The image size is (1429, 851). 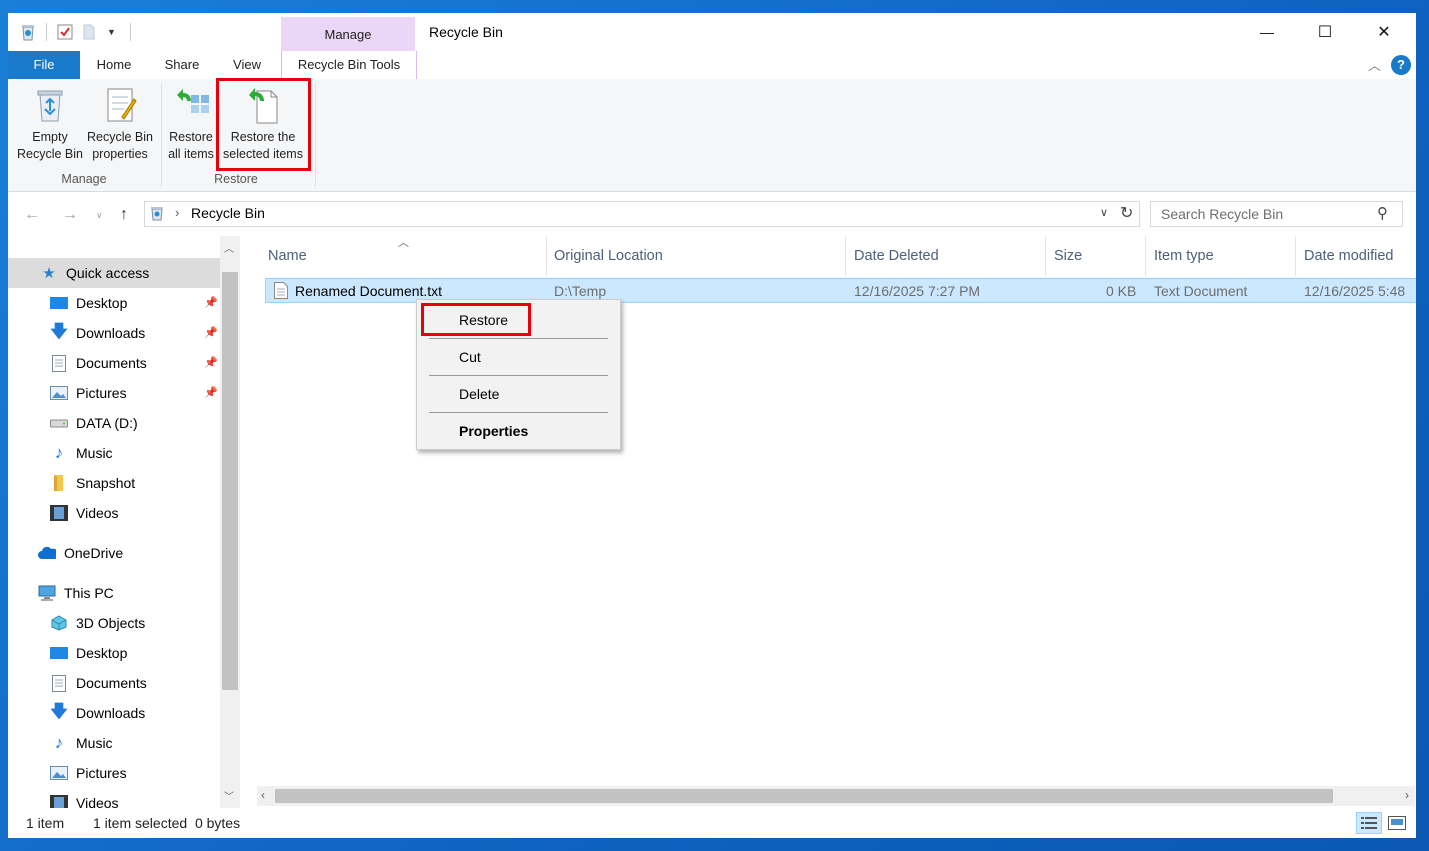 I want to click on search-icon: ⚲, so click(x=1382, y=213).